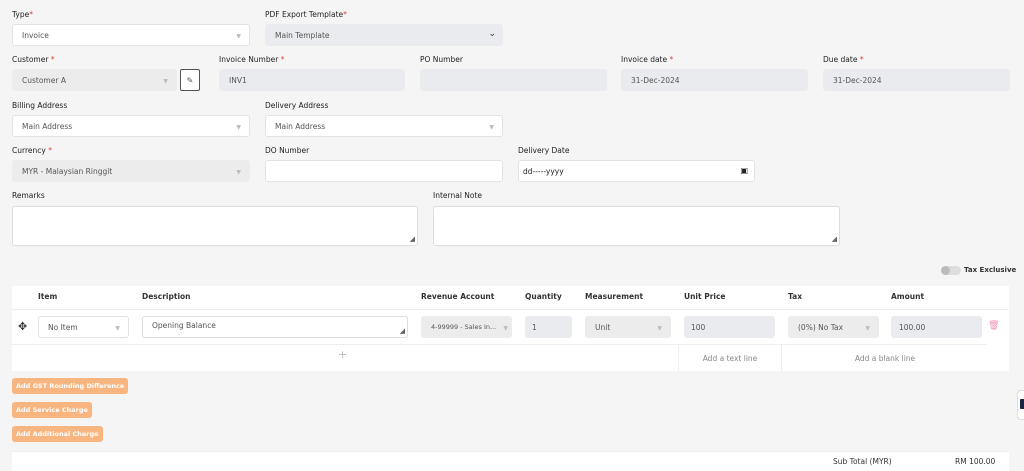  What do you see at coordinates (70, 386) in the screenshot?
I see `add-gst-rounding-button: Add GST Rounding Difference` at bounding box center [70, 386].